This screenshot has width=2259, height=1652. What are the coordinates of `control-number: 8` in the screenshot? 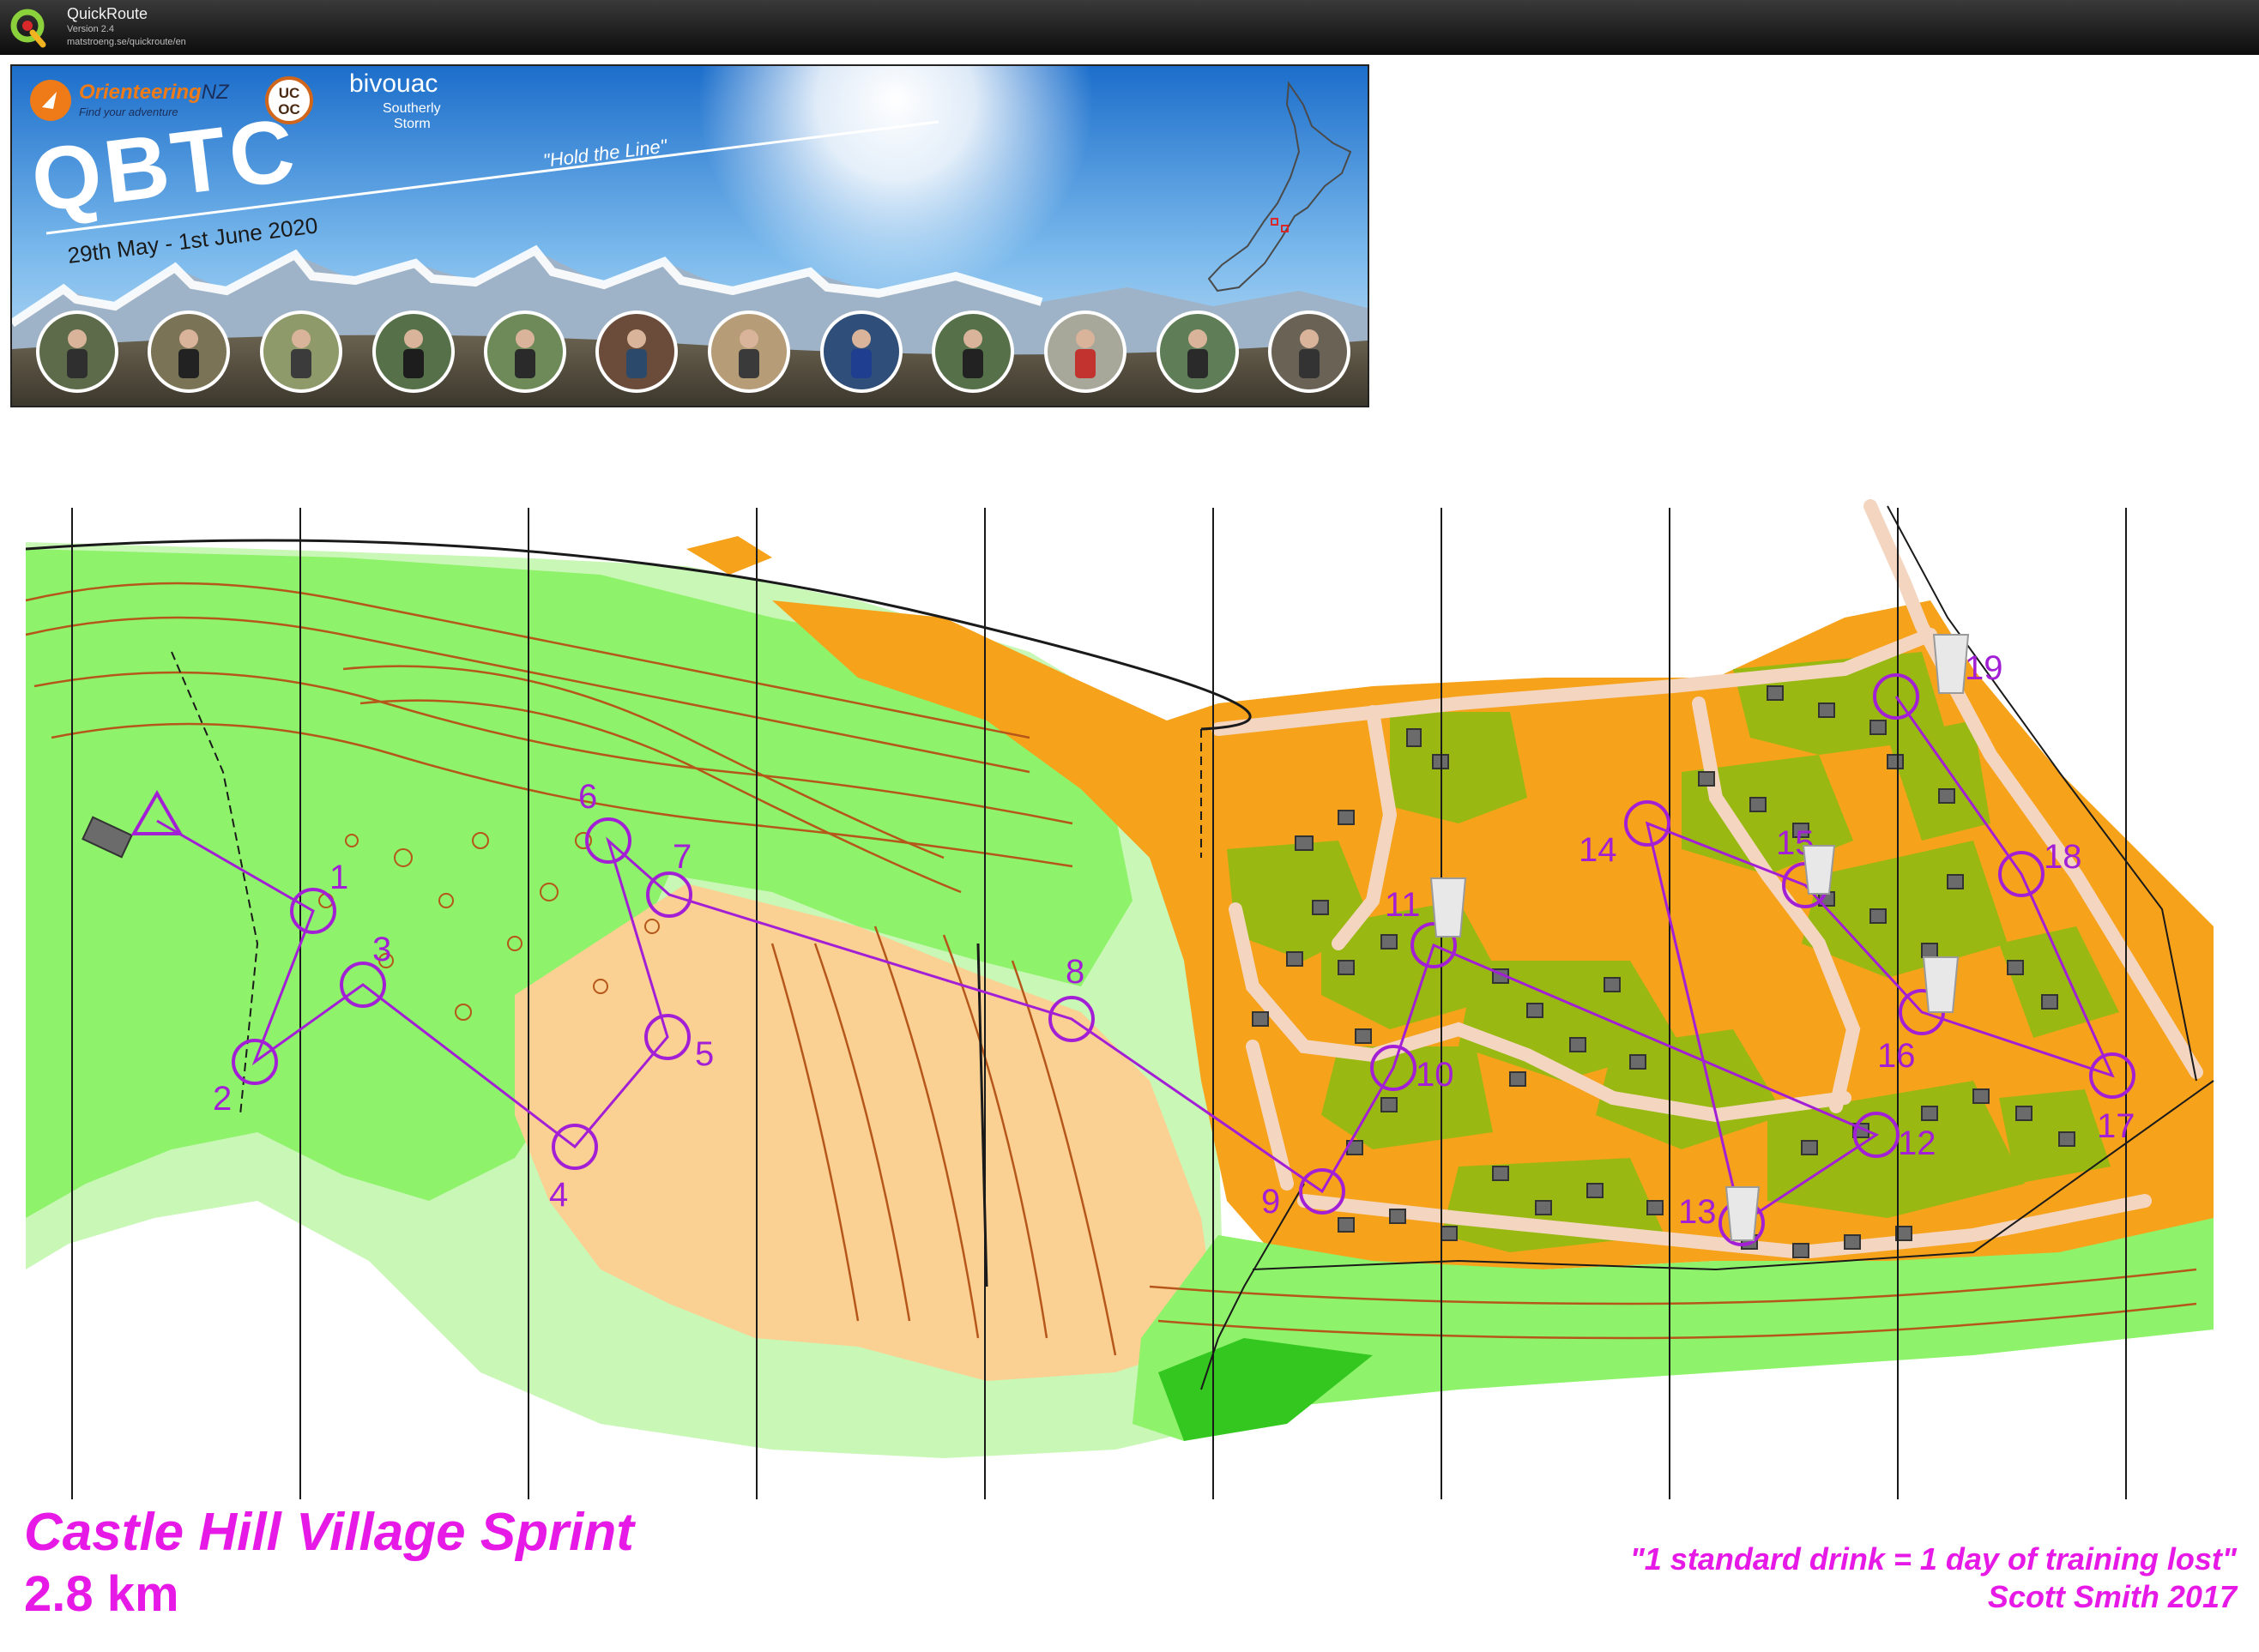 It's located at (1075, 972).